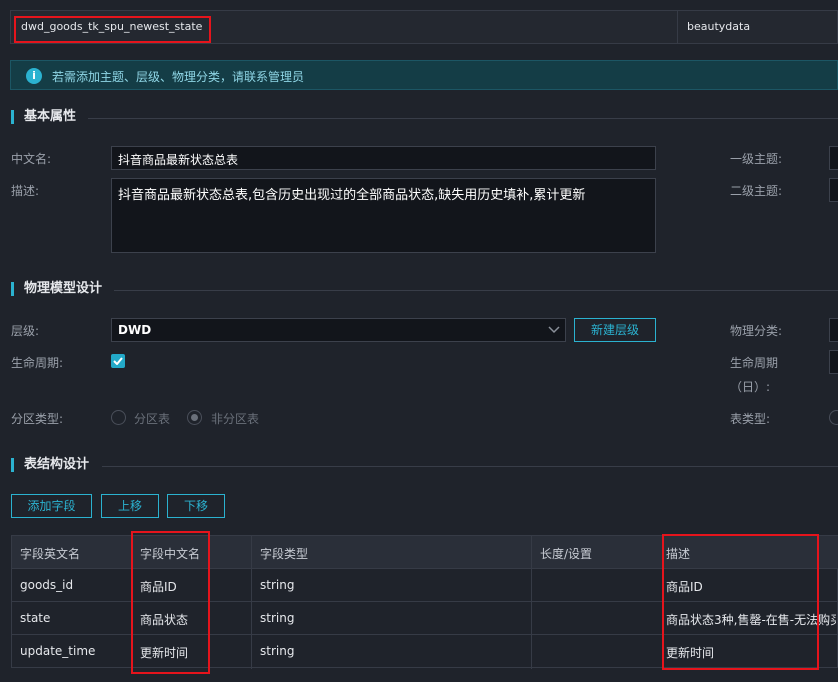  Describe the element at coordinates (34, 76) in the screenshot. I see `info-icon: i` at that location.